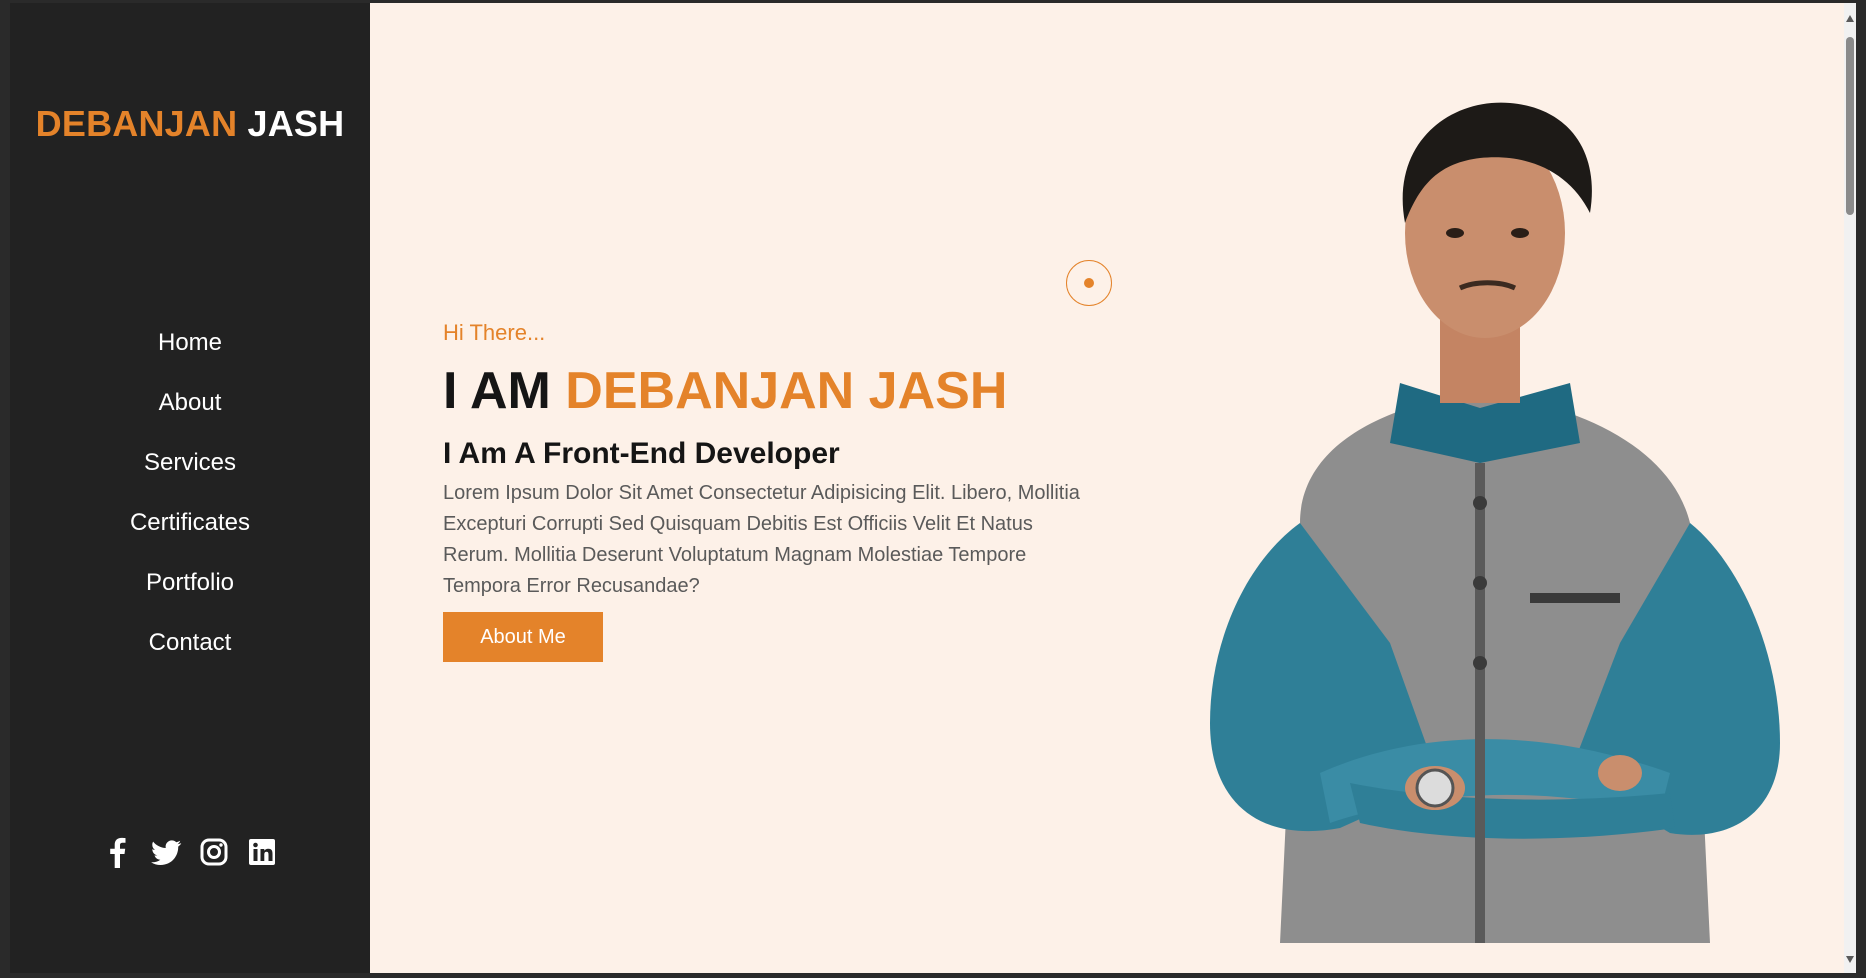 The width and height of the screenshot is (1866, 978). Describe the element at coordinates (190, 852) in the screenshot. I see `social-links` at that location.